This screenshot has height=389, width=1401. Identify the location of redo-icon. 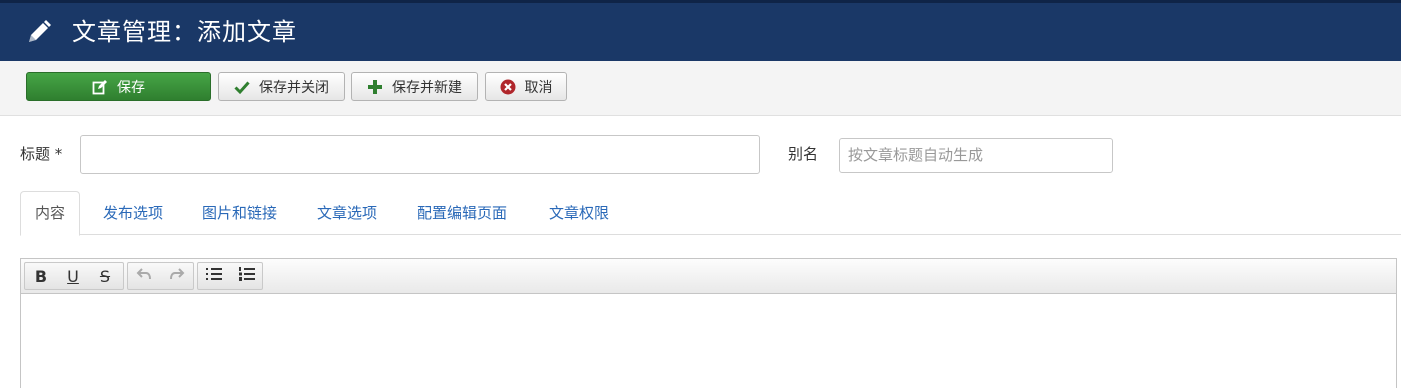
(177, 276).